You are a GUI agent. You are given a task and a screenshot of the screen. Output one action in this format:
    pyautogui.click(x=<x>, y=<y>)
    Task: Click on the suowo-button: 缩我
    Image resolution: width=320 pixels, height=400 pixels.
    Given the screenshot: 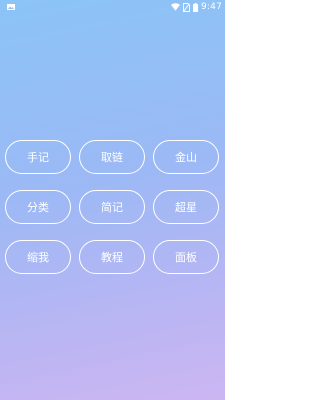 What is the action you would take?
    pyautogui.click(x=38, y=257)
    